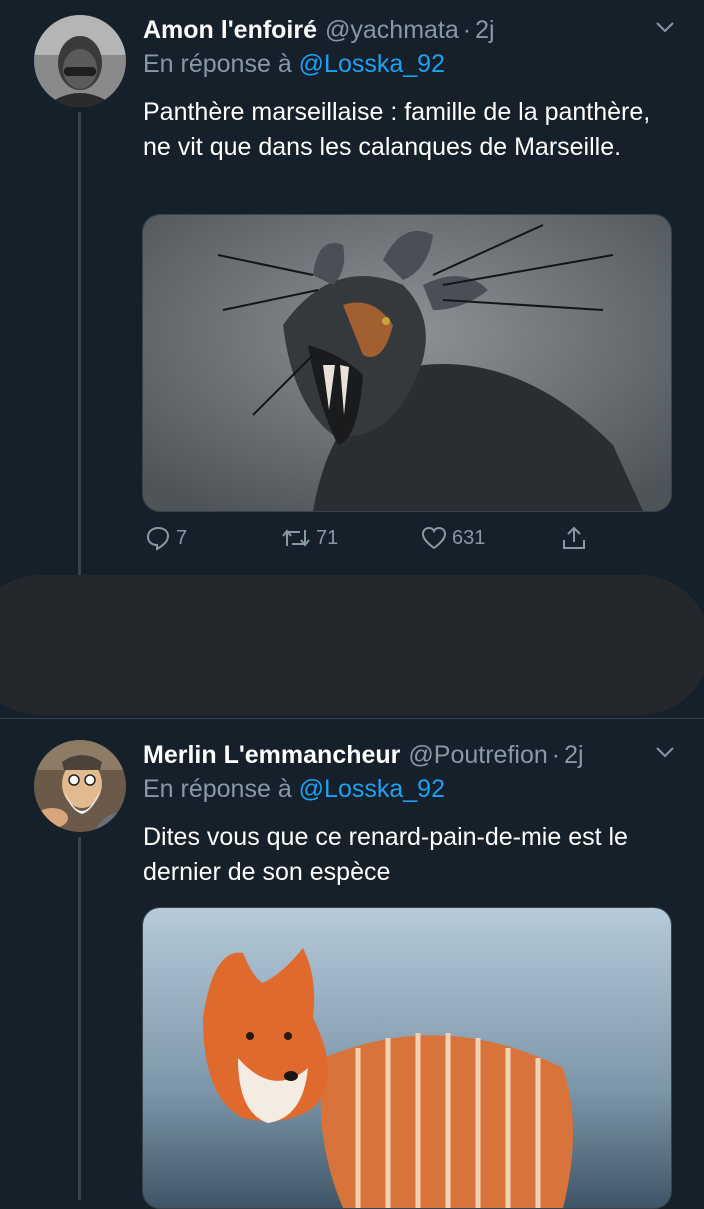 This screenshot has width=704, height=1209. Describe the element at coordinates (327, 537) in the screenshot. I see `retweet-count: 71` at that location.